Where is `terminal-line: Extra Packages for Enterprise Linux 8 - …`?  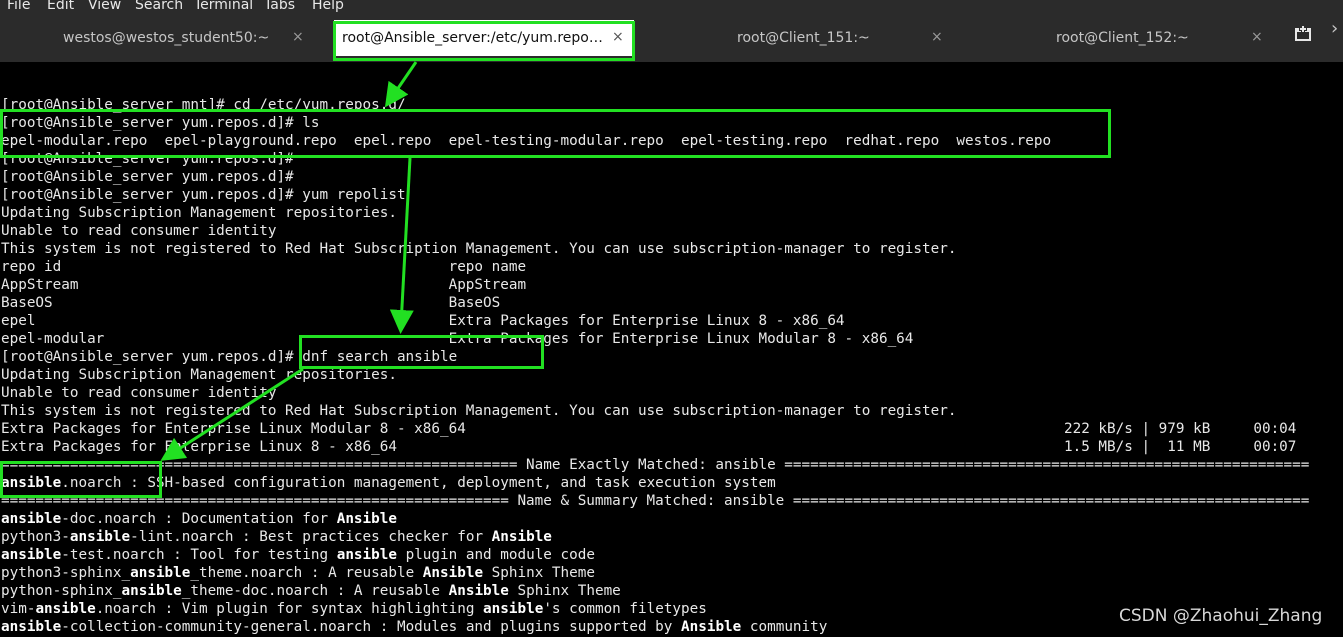 terminal-line: Extra Packages for Enterprise Linux 8 - … is located at coordinates (199, 447).